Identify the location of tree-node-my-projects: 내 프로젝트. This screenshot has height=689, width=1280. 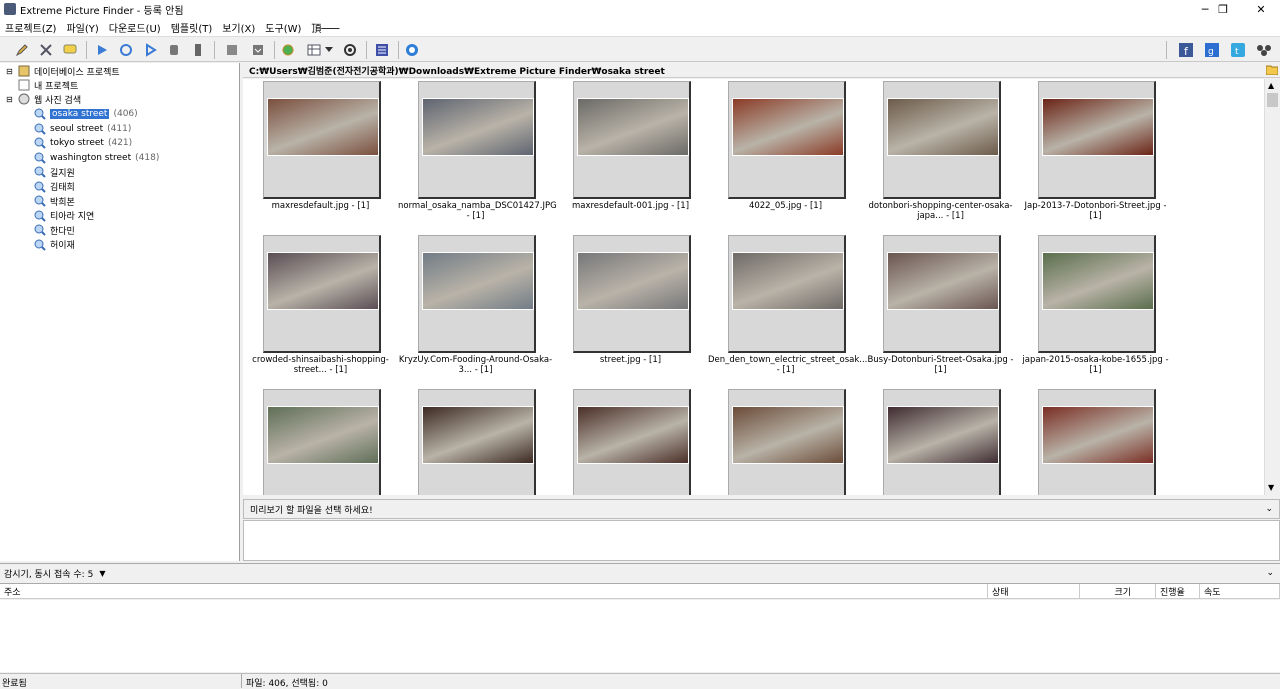
(48, 85).